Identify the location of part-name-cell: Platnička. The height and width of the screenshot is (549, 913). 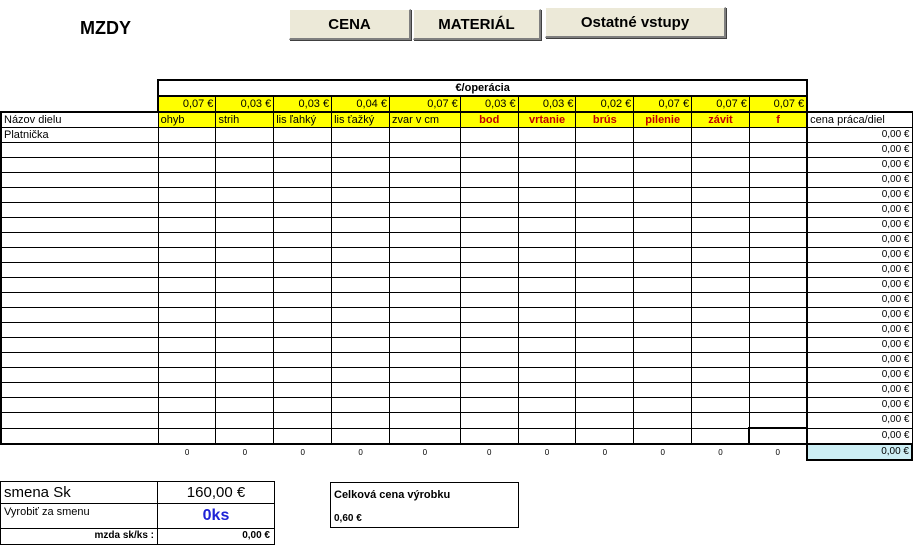
(79, 135).